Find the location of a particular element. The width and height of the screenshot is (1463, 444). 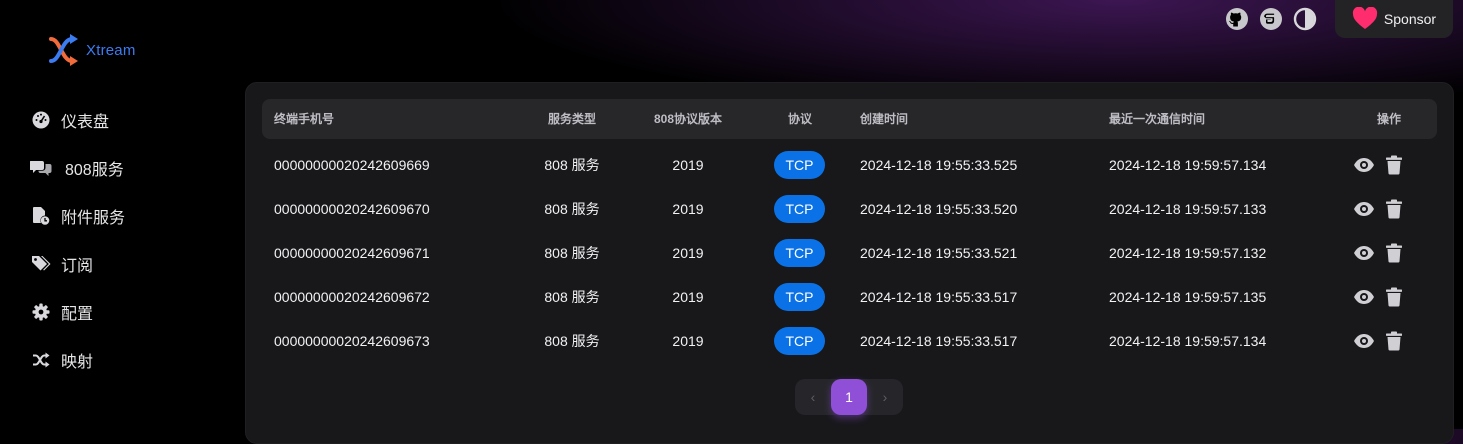

cell-last-comm-time: 2024-12-18 19:59:57.132 is located at coordinates (1188, 253).